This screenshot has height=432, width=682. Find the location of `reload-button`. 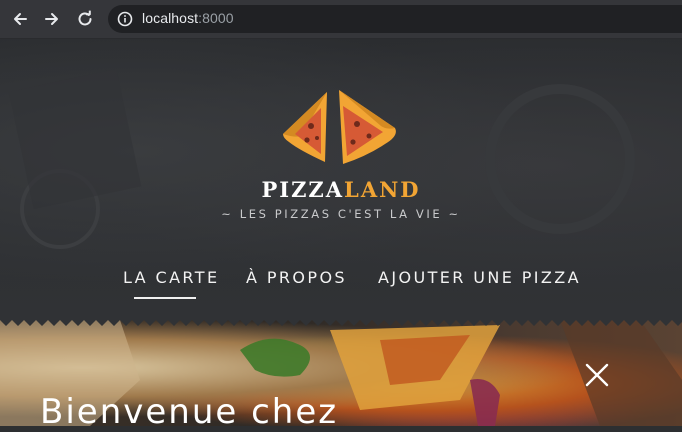

reload-button is located at coordinates (85, 19).